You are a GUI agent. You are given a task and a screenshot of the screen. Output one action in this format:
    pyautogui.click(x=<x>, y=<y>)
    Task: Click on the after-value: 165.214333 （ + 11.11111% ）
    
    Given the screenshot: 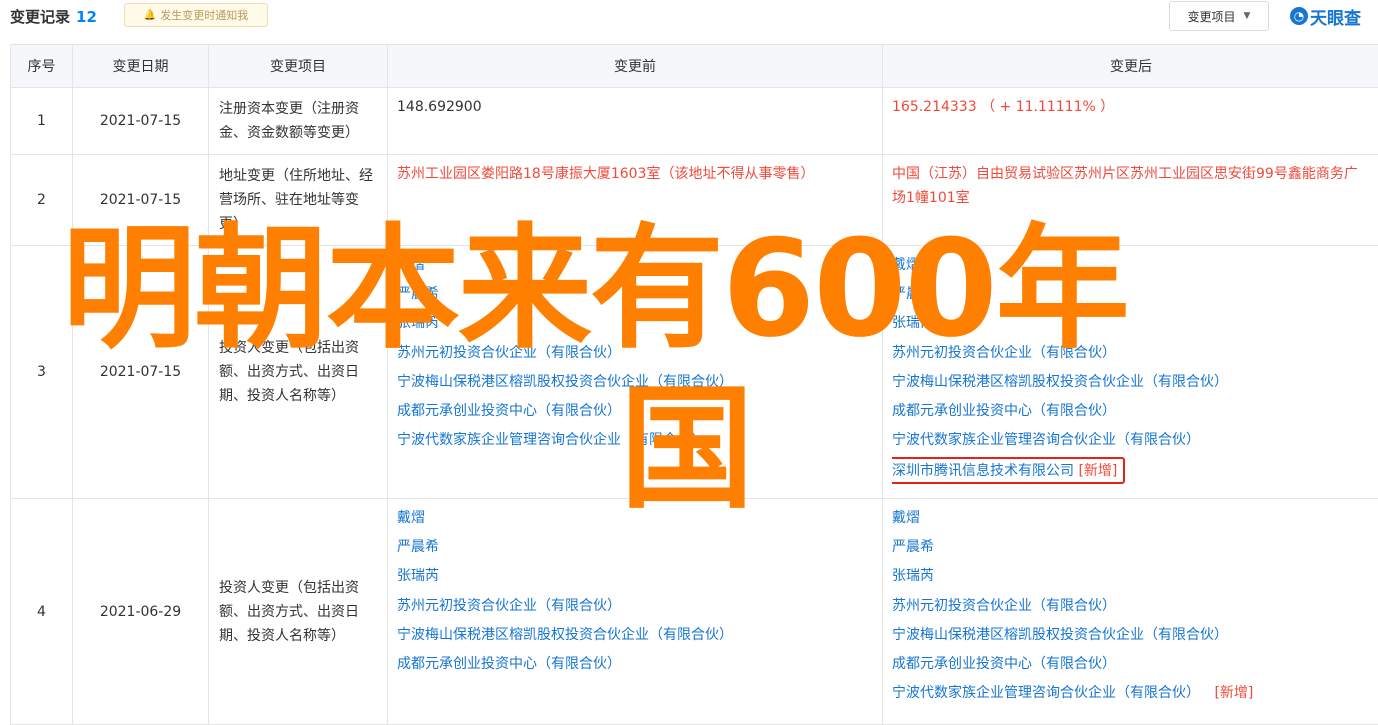 What is the action you would take?
    pyautogui.click(x=1130, y=121)
    